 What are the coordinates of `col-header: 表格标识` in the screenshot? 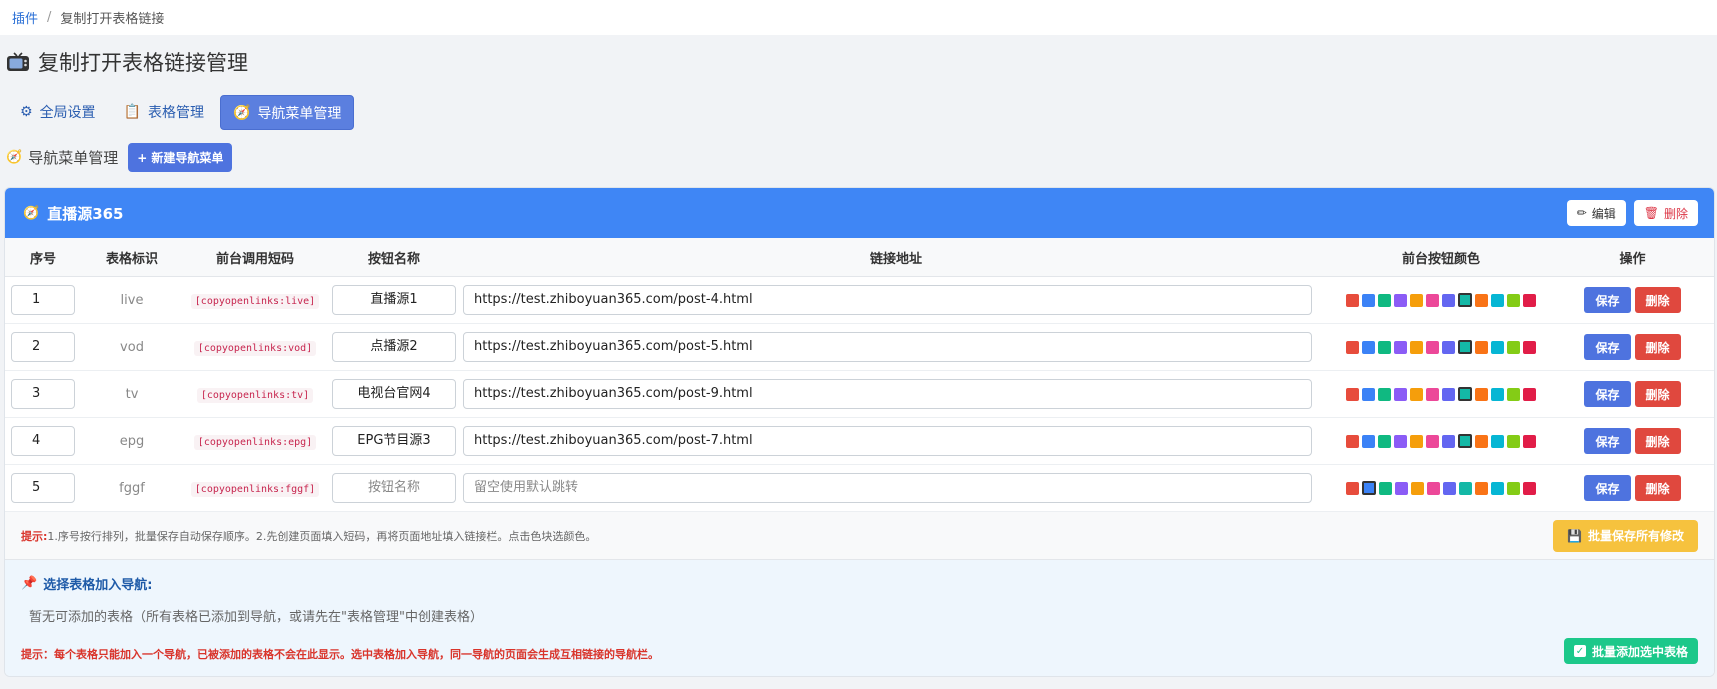 It's located at (132, 257).